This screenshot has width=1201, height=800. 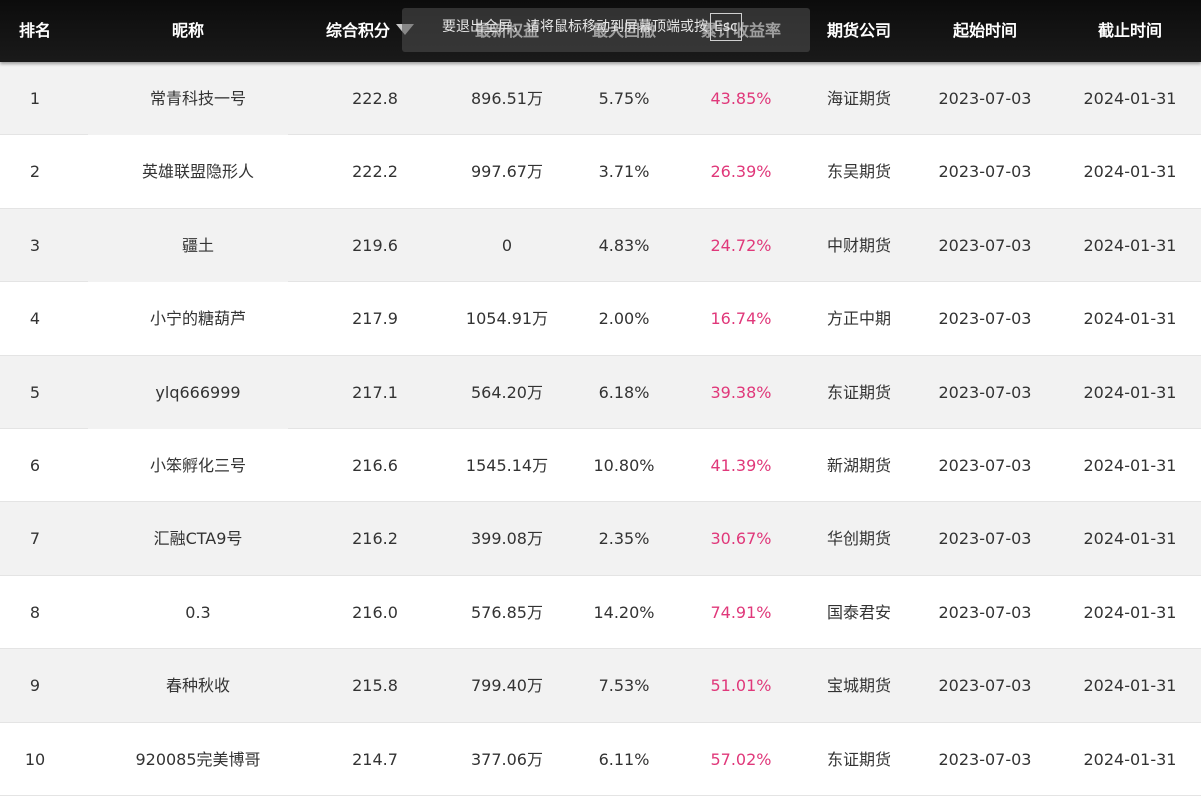 I want to click on cell-max-drawdown: 2.00%, so click(x=624, y=319).